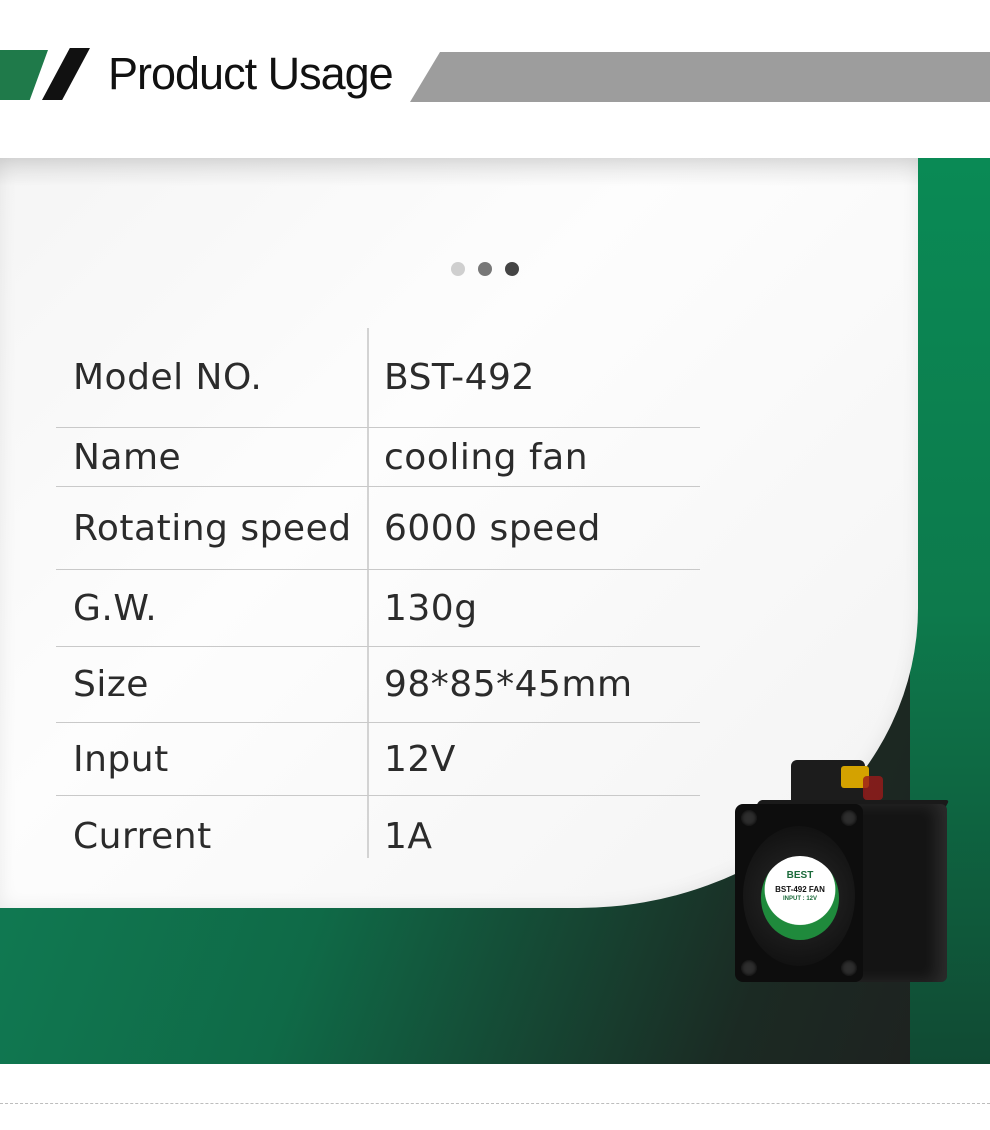 The height and width of the screenshot is (1130, 990). Describe the element at coordinates (111, 684) in the screenshot. I see `spec-label: Size` at that location.